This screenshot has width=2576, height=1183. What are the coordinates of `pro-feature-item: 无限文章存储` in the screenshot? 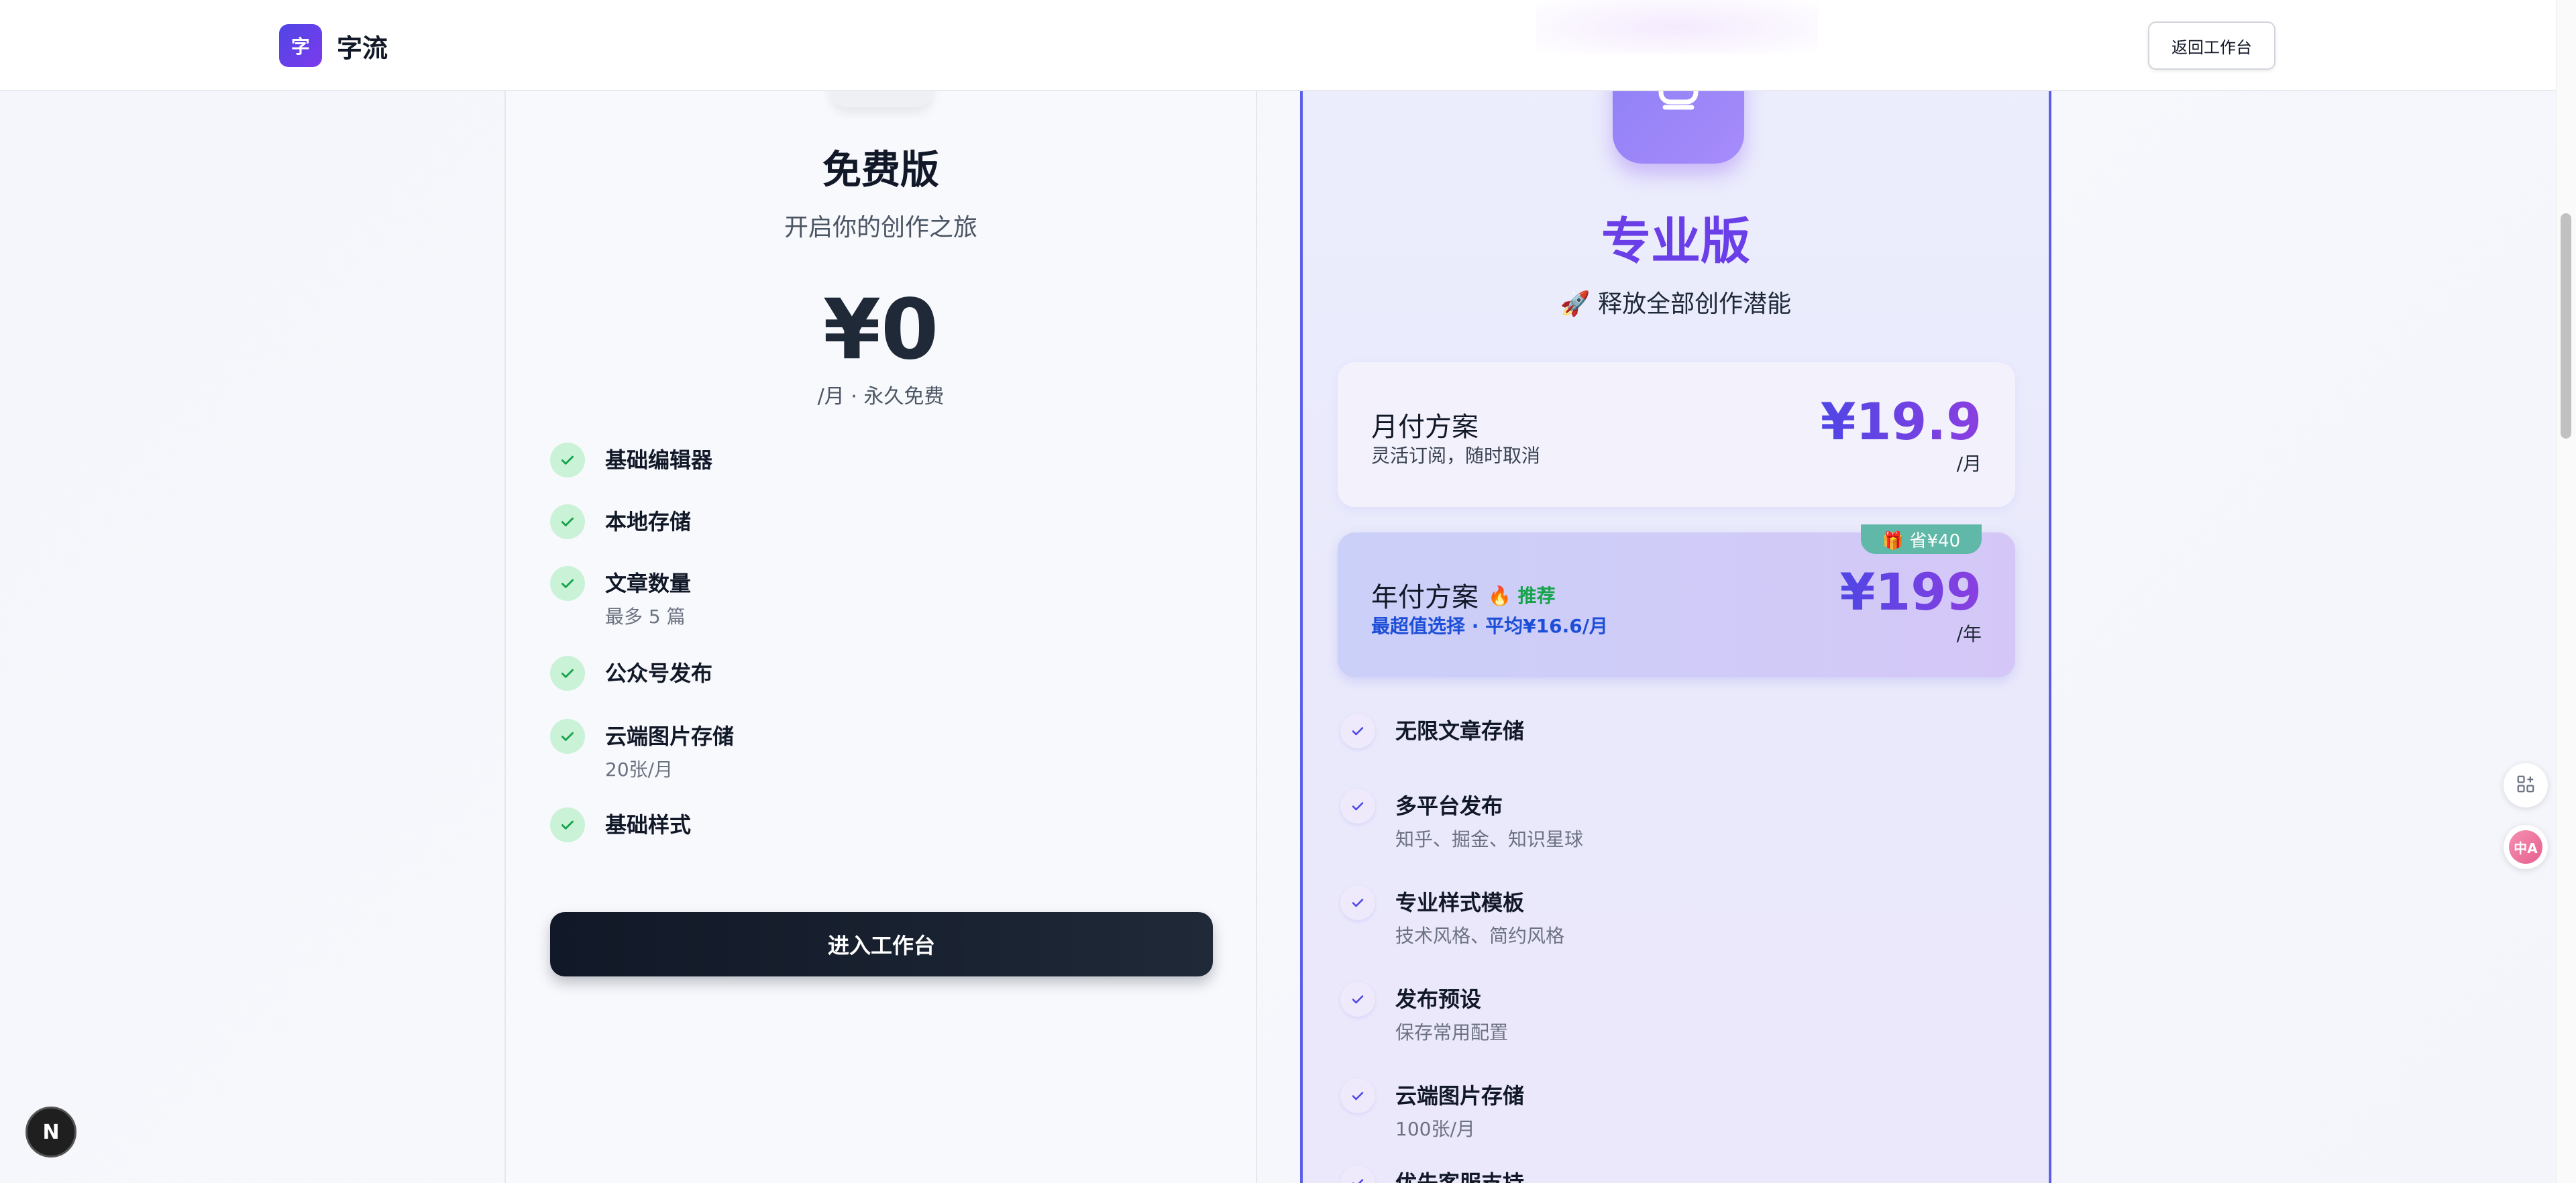 It's located at (1432, 731).